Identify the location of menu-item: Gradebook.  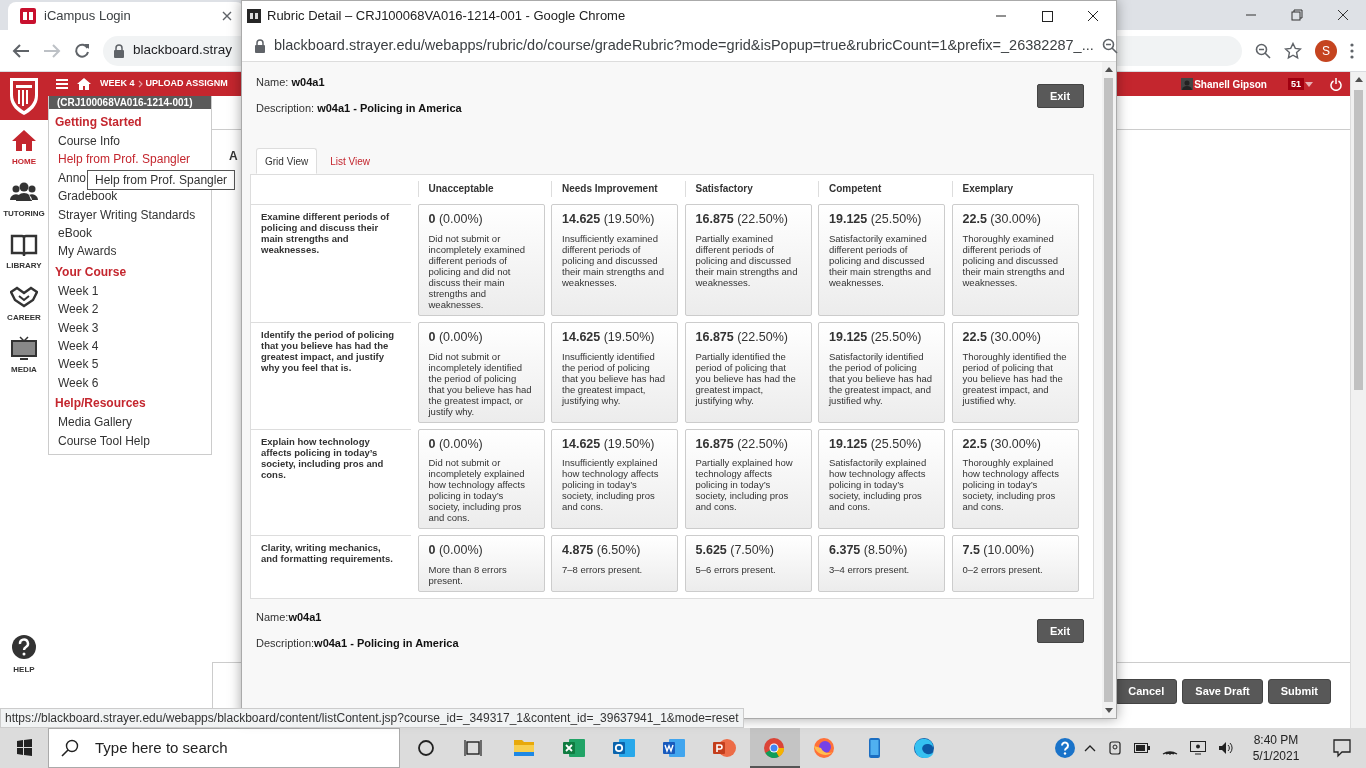
(130, 196).